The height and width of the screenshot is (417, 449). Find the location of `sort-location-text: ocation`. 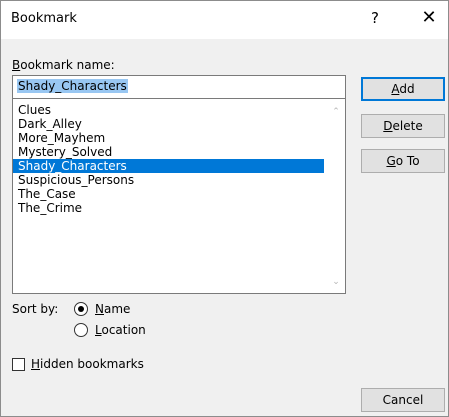

sort-location-text: ocation is located at coordinates (123, 330).